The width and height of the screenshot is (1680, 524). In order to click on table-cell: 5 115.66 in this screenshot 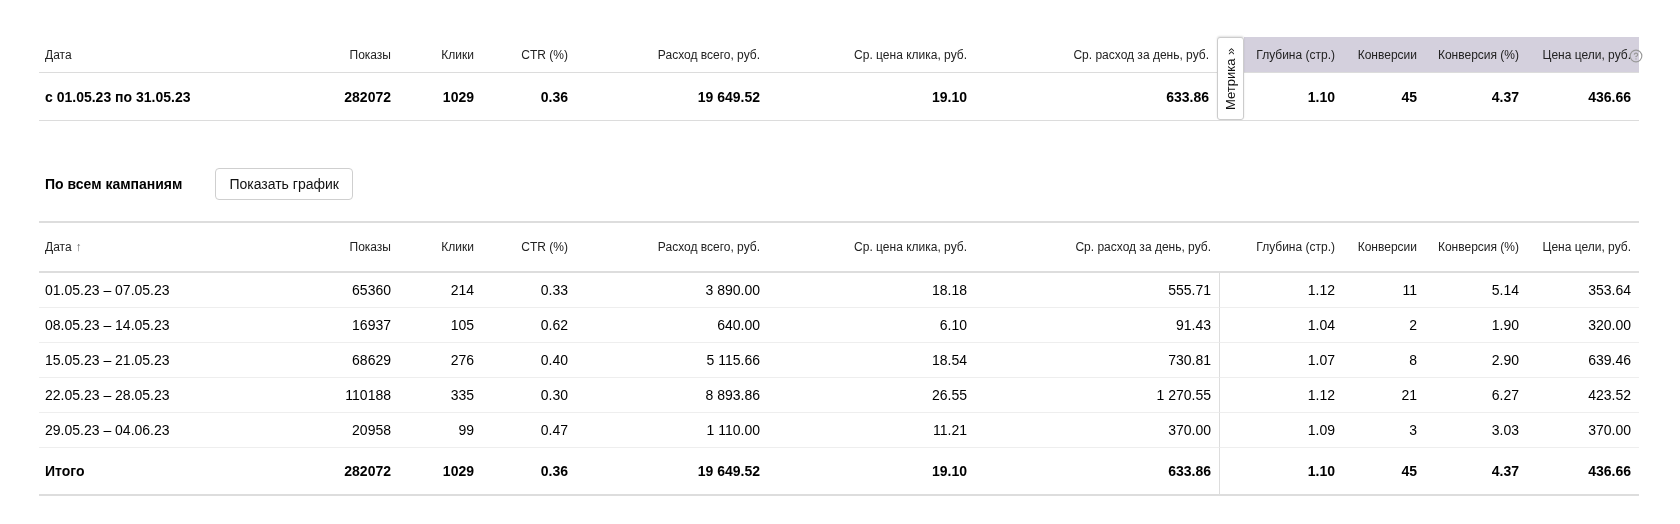, I will do `click(672, 360)`.